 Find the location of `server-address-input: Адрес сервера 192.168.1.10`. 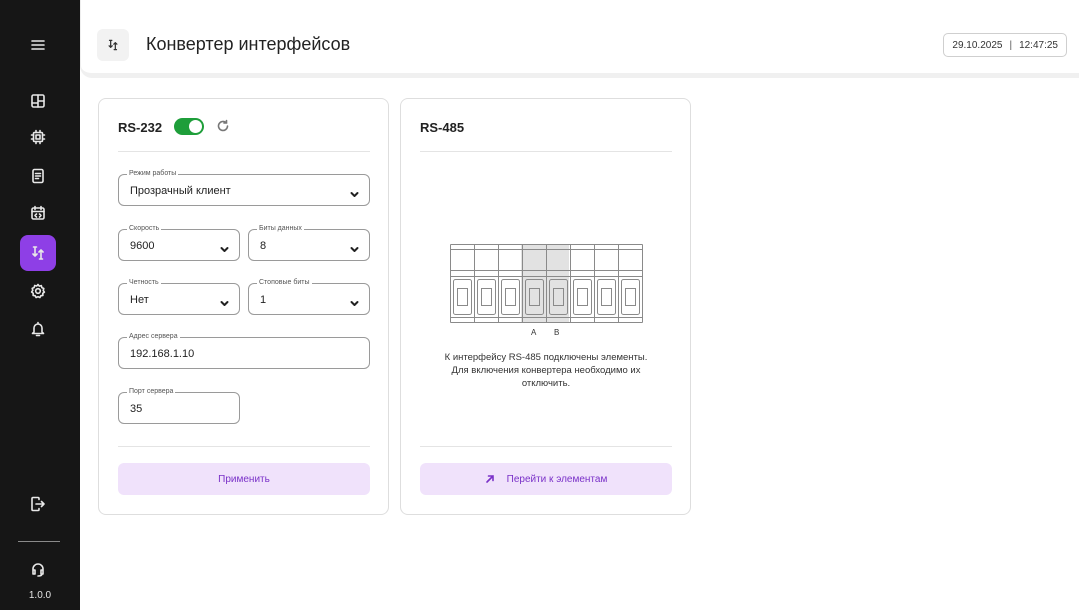

server-address-input: Адрес сервера 192.168.1.10 is located at coordinates (244, 350).